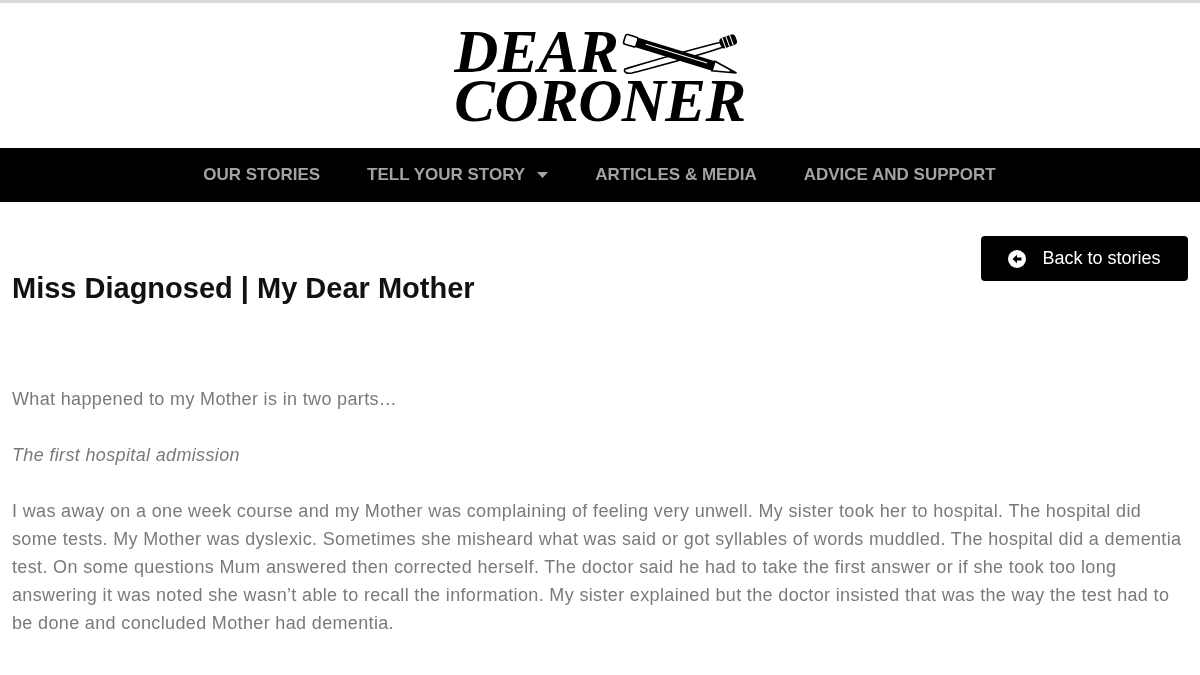 The height and width of the screenshot is (675, 1200). What do you see at coordinates (262, 175) in the screenshot?
I see `nav-link: OUR STORIES` at bounding box center [262, 175].